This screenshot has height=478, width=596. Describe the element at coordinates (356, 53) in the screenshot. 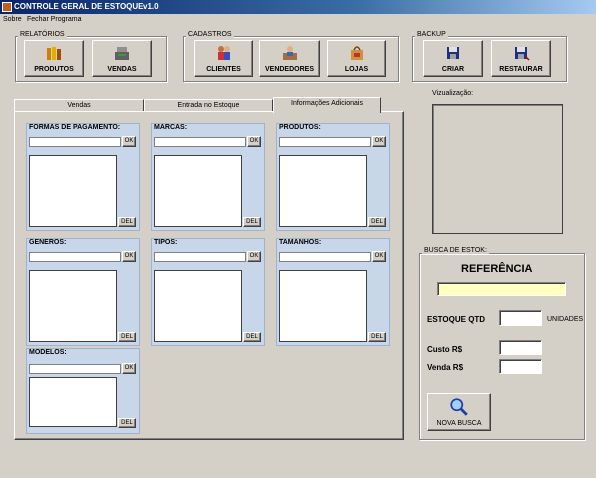

I see `shopping-bag-icon` at that location.